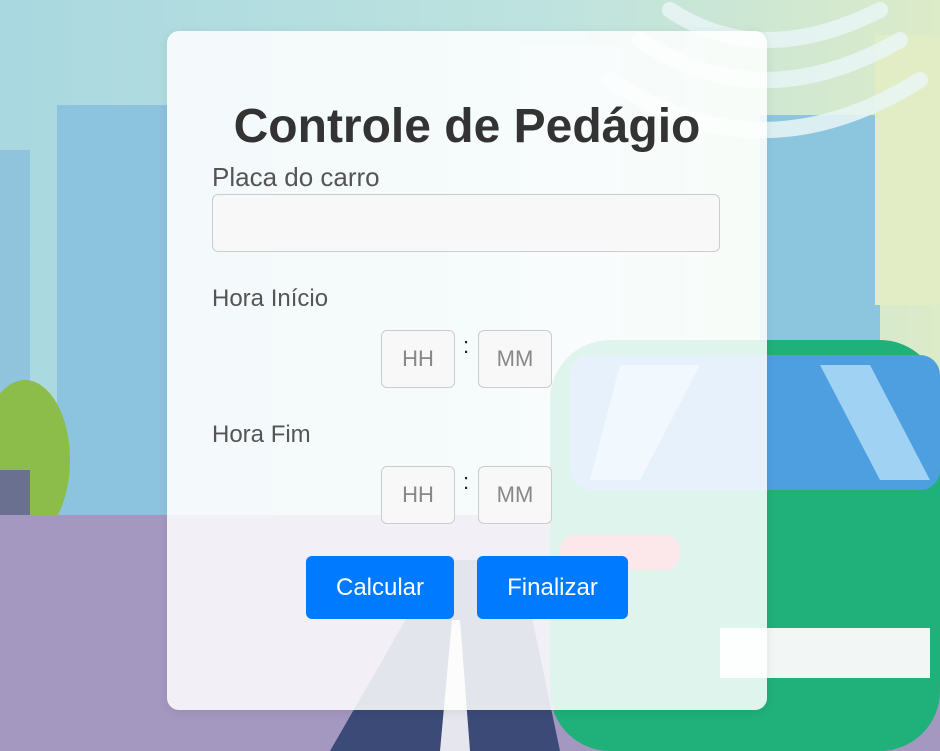 The height and width of the screenshot is (751, 940). Describe the element at coordinates (515, 359) in the screenshot. I see `start-minute-input` at that location.